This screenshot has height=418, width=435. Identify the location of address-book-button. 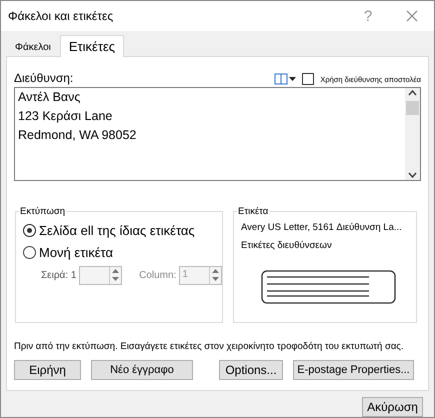
(285, 79).